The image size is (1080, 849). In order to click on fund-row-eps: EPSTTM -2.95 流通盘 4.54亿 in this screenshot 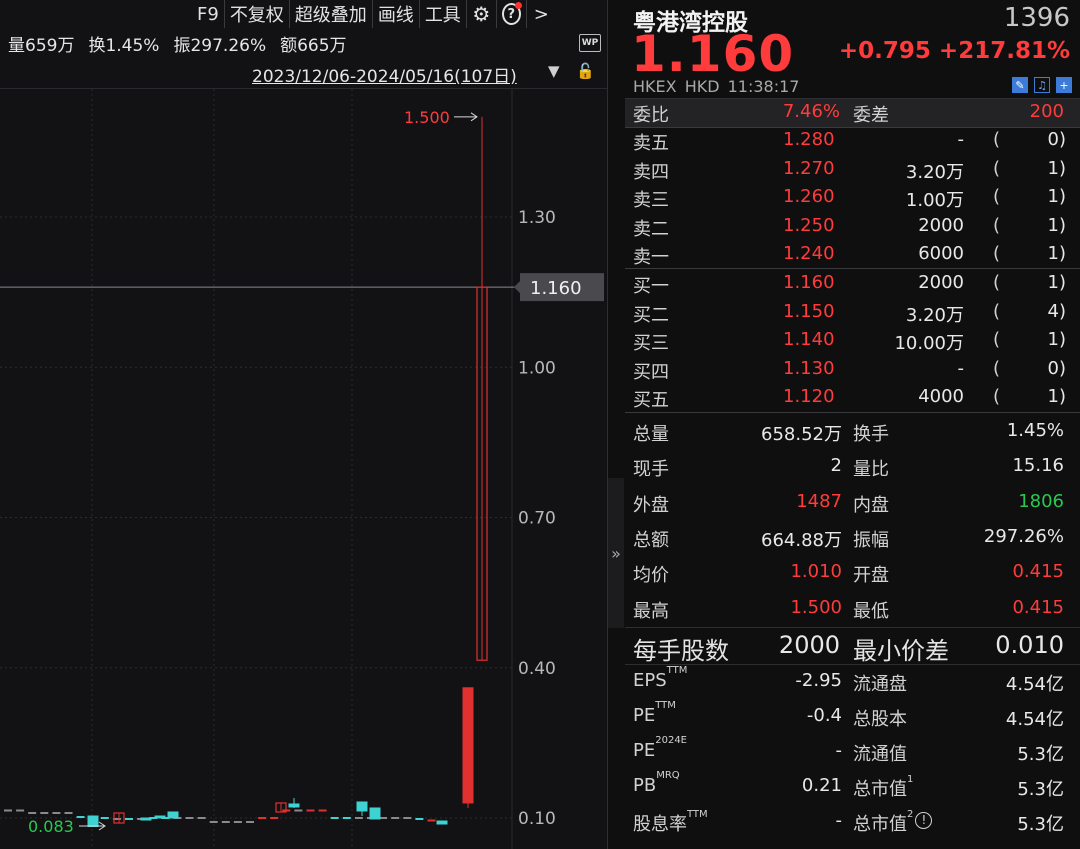, I will do `click(852, 680)`.